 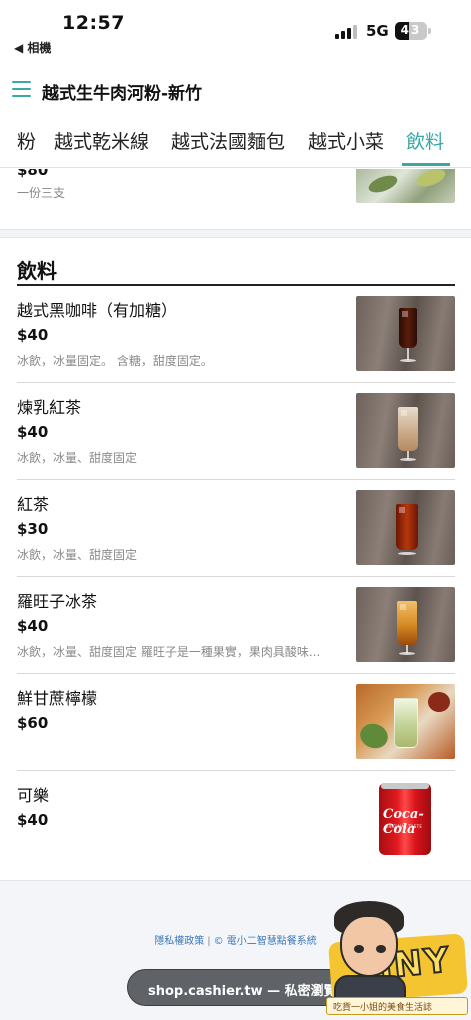 I want to click on tab-drinks: 飲料, so click(x=425, y=140).